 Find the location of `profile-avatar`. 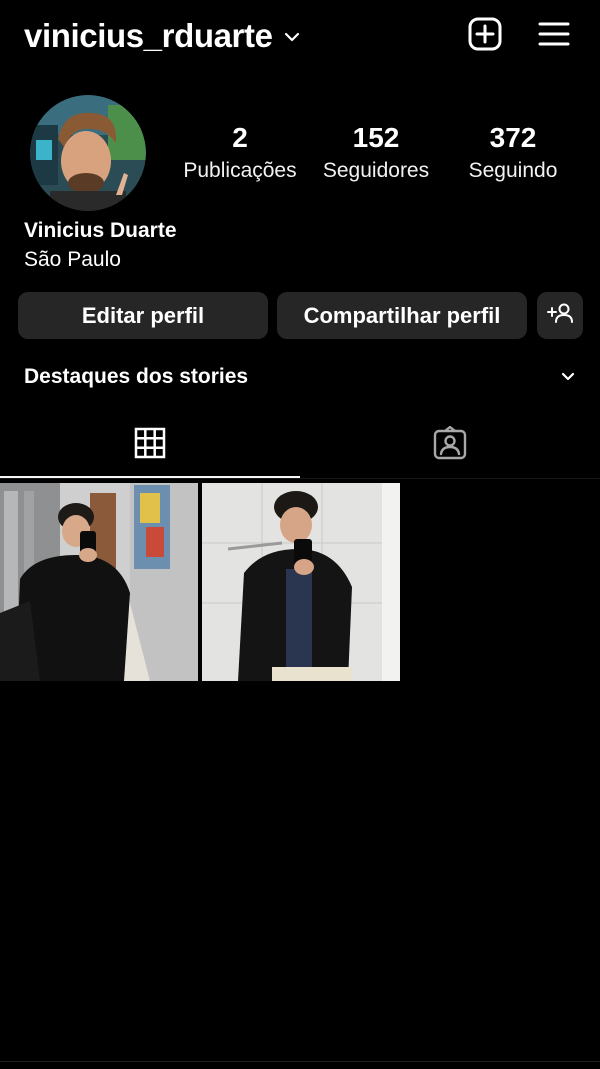

profile-avatar is located at coordinates (88, 153).